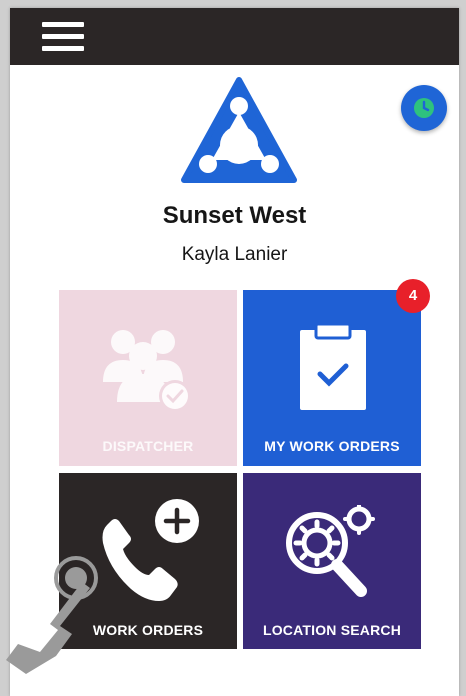 The width and height of the screenshot is (466, 696). I want to click on top-bar, so click(234, 36).